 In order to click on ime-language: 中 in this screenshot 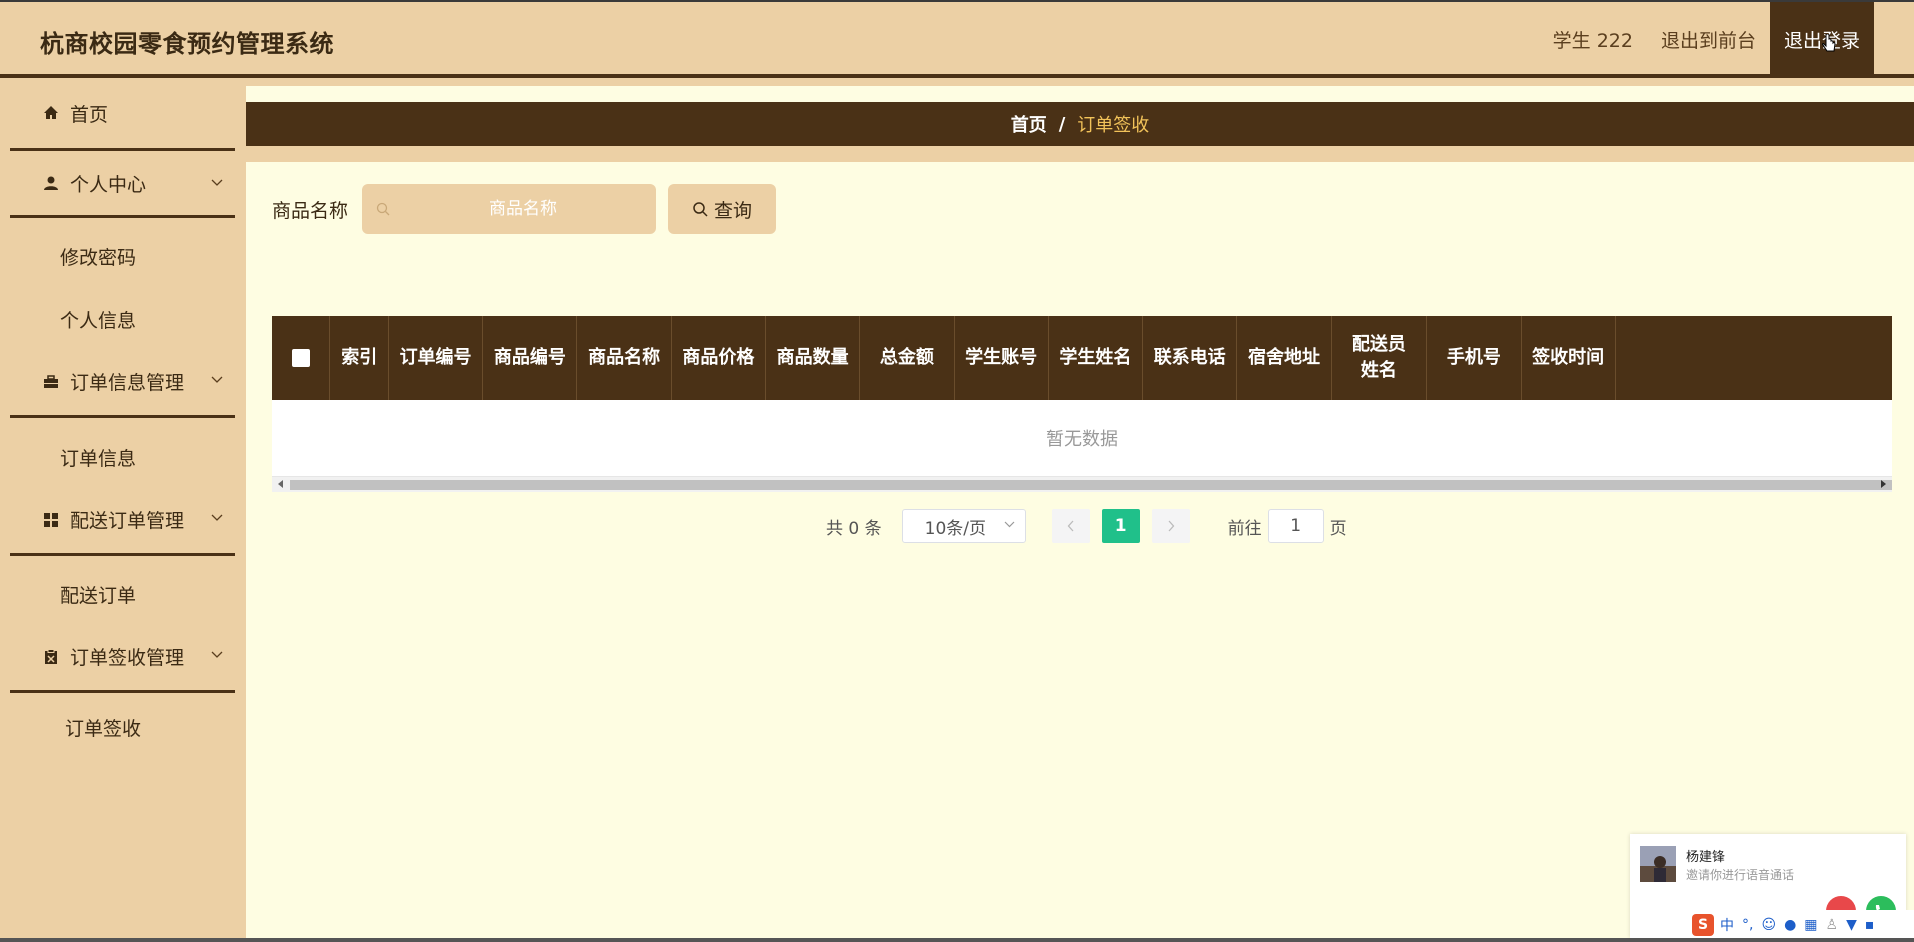, I will do `click(1727, 925)`.